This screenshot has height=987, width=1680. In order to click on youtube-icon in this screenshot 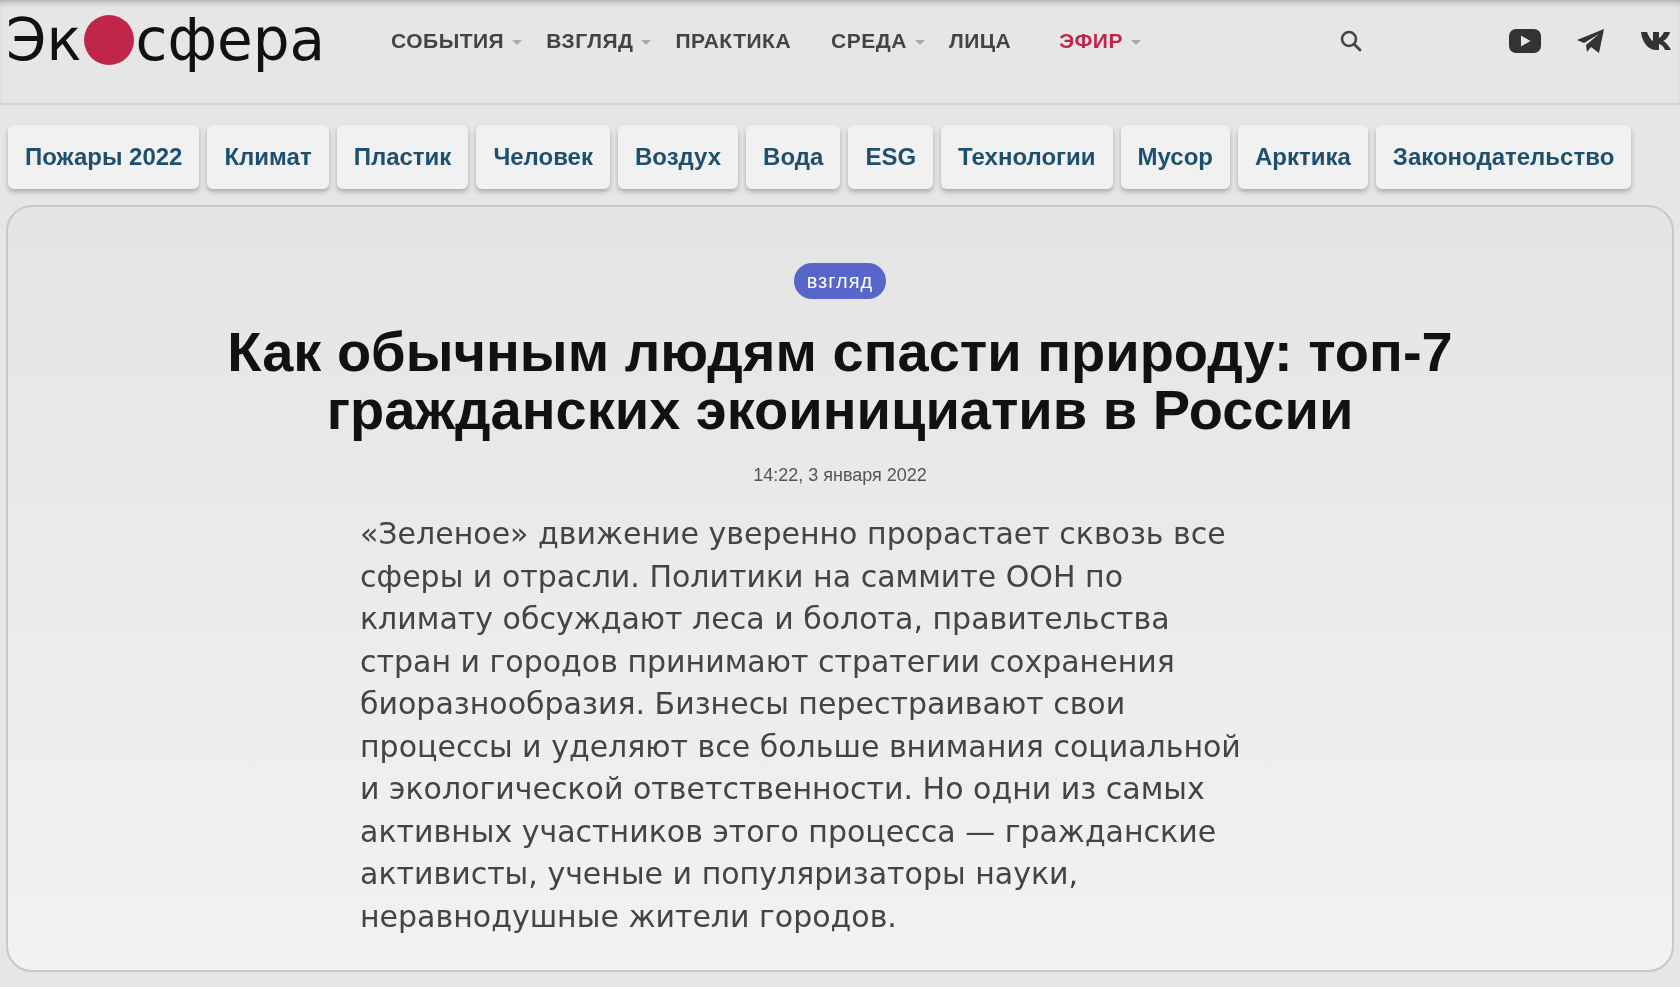, I will do `click(1525, 40)`.